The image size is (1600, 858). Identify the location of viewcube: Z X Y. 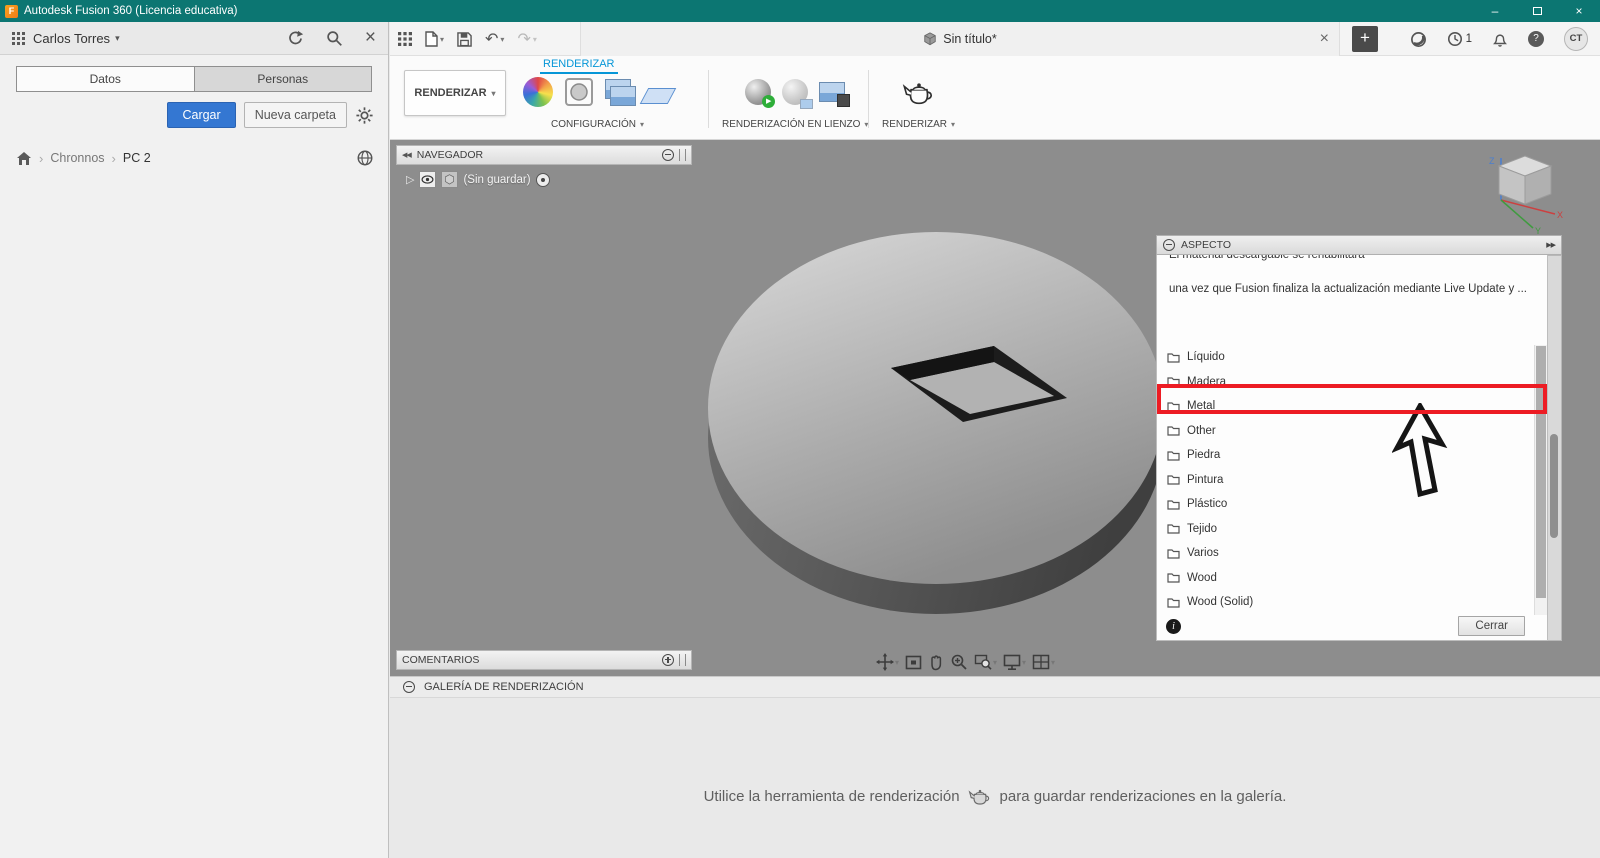
(1527, 192).